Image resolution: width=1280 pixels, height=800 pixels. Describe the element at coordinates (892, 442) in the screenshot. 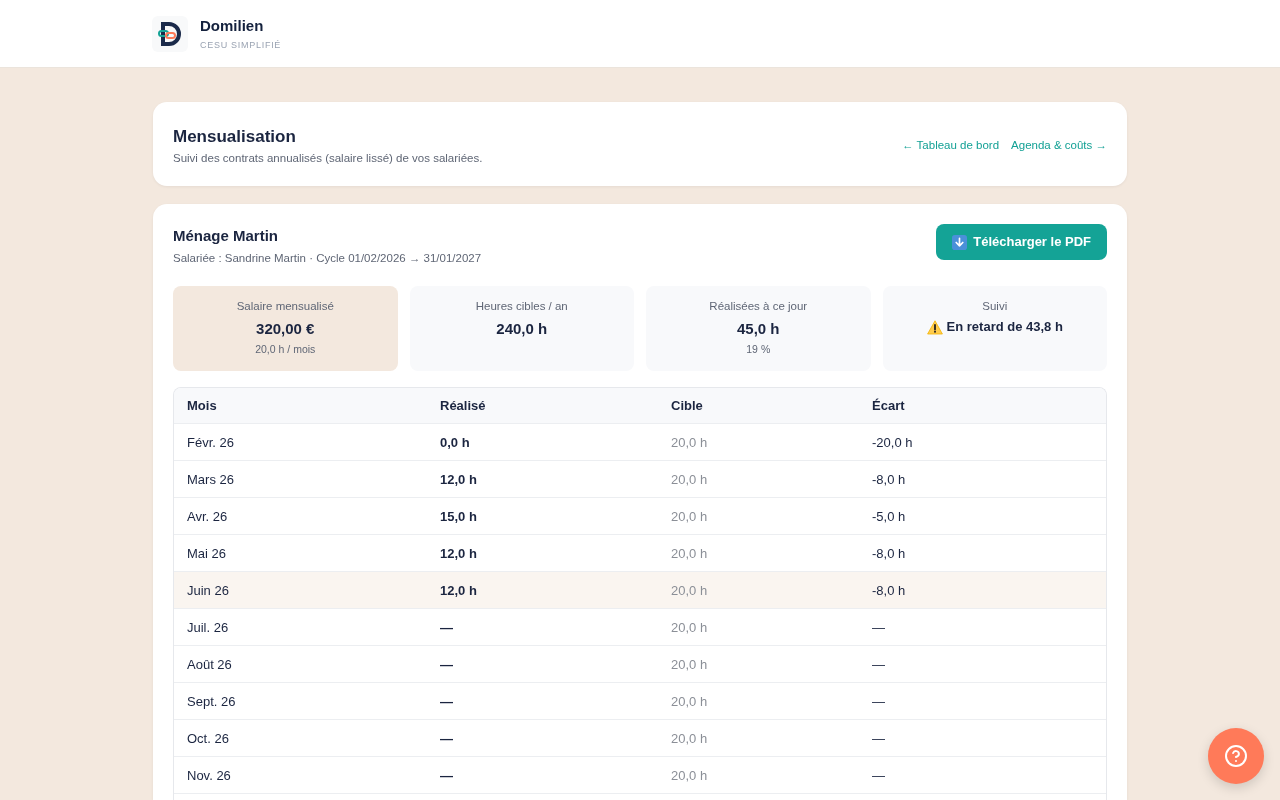

I see `table-cell: -20,0 h` at that location.